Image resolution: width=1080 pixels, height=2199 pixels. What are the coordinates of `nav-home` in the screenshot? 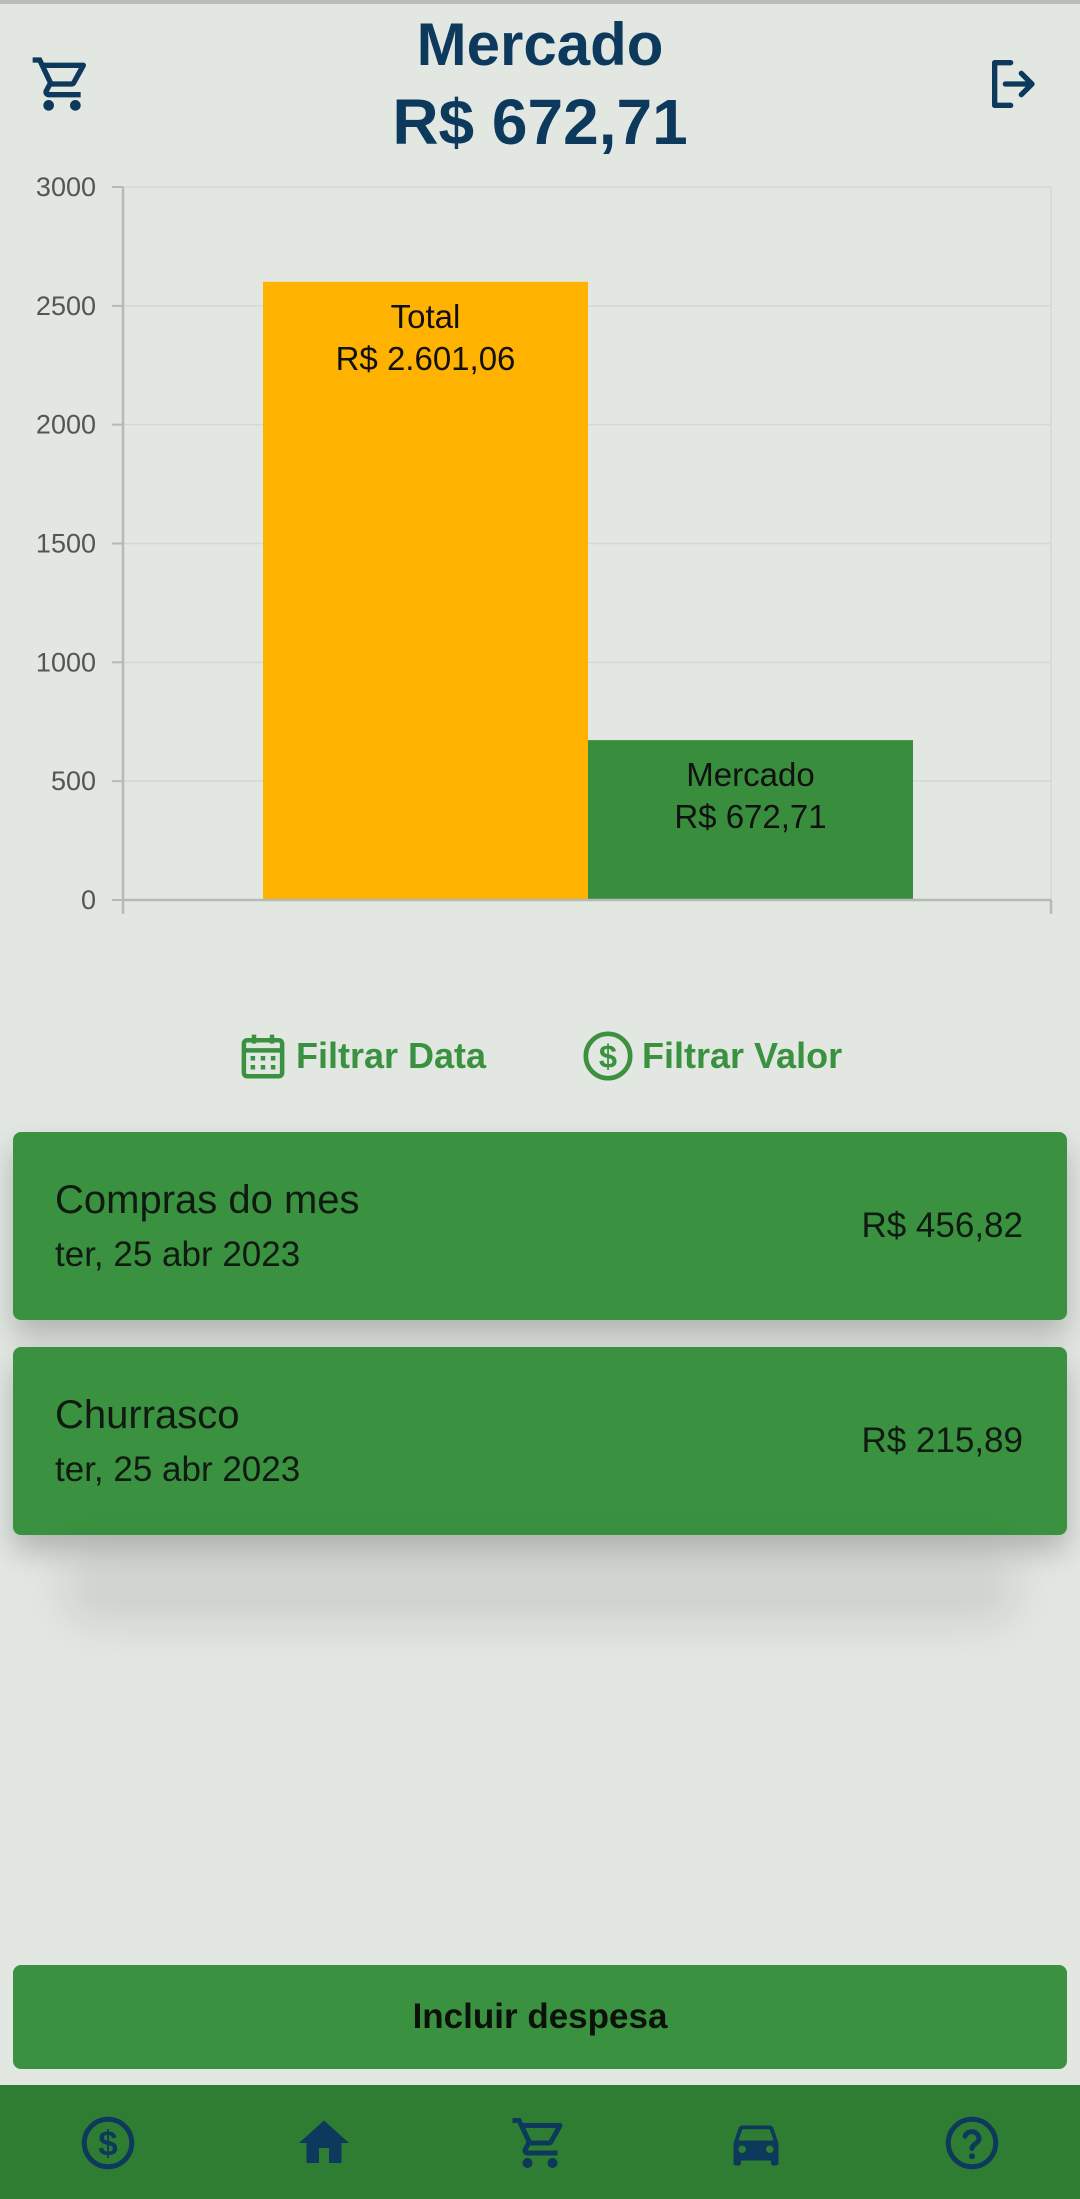 It's located at (324, 2143).